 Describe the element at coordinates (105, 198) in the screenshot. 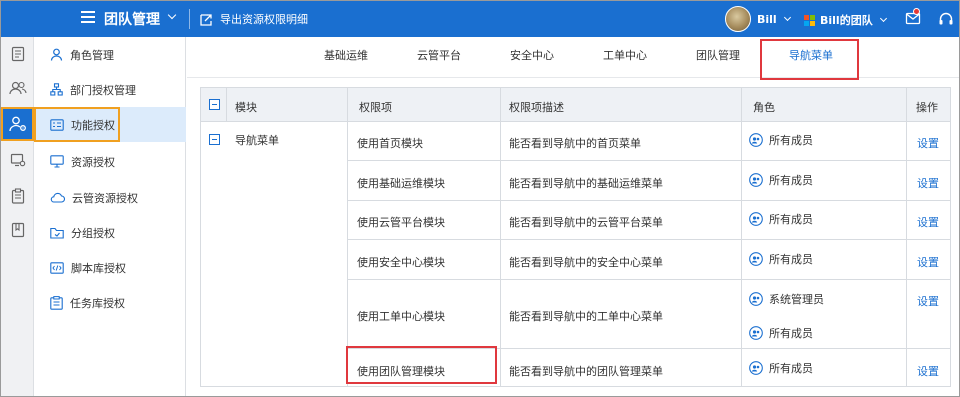

I see `sidebar-item-label: 云管资源授权` at that location.